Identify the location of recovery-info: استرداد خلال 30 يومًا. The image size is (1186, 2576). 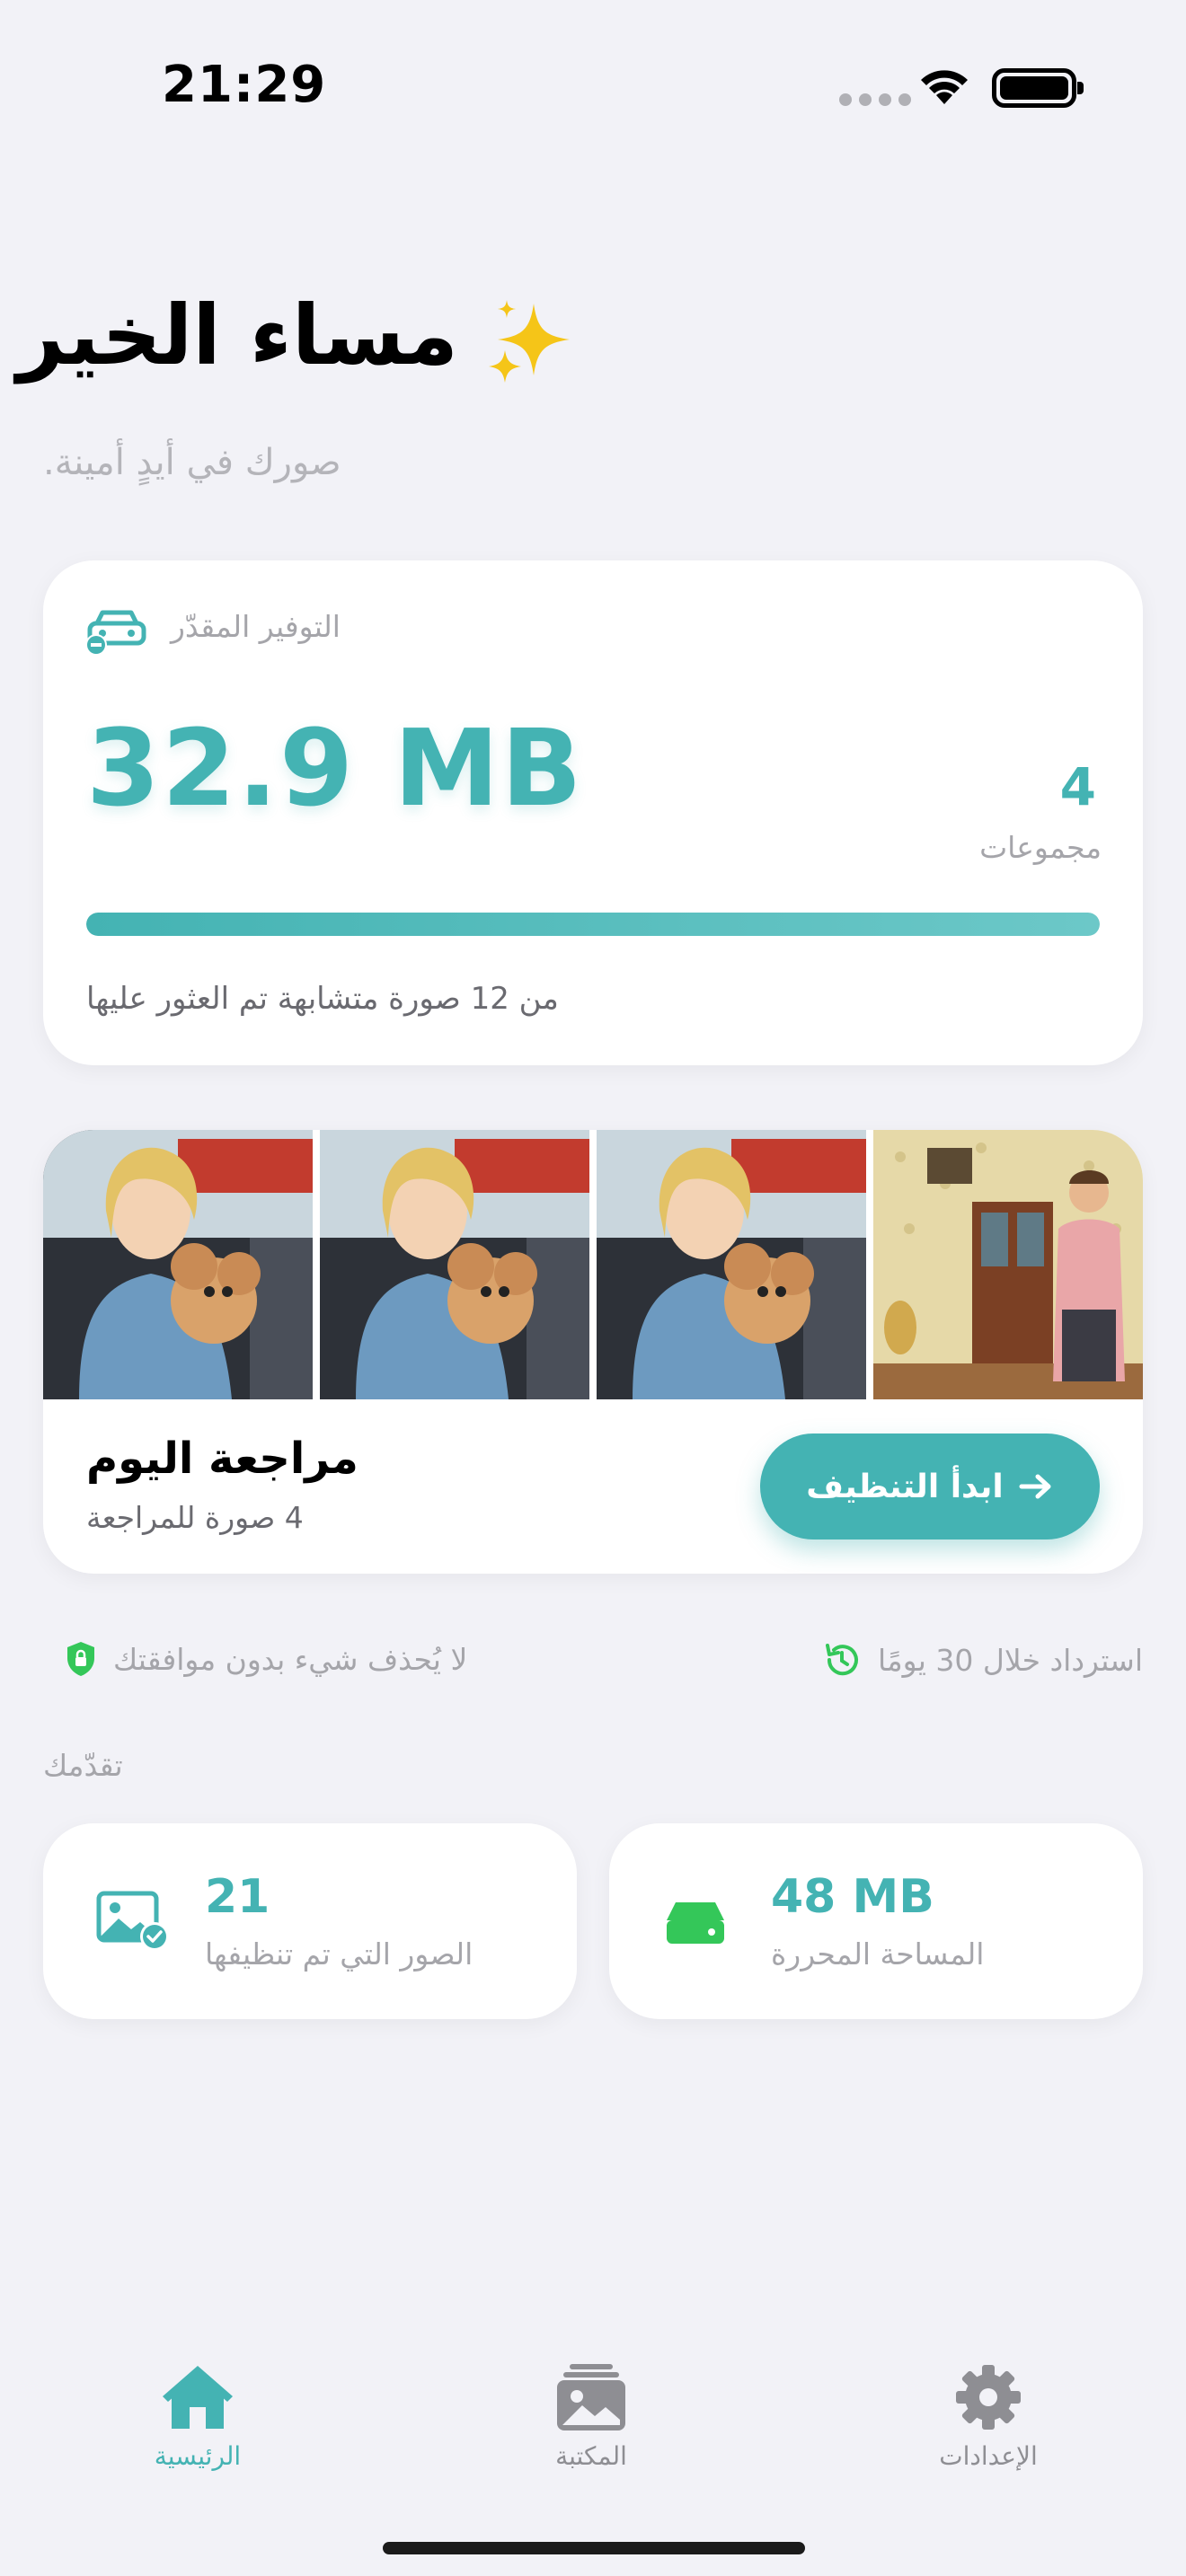
(982, 1660).